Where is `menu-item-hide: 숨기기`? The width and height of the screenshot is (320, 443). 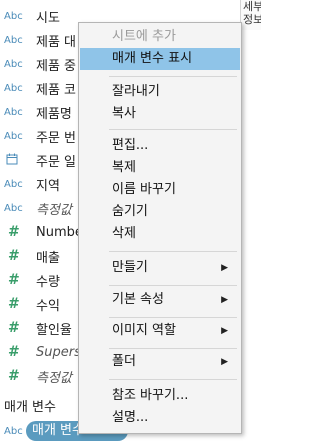
menu-item-hide: 숨기기 is located at coordinates (160, 212).